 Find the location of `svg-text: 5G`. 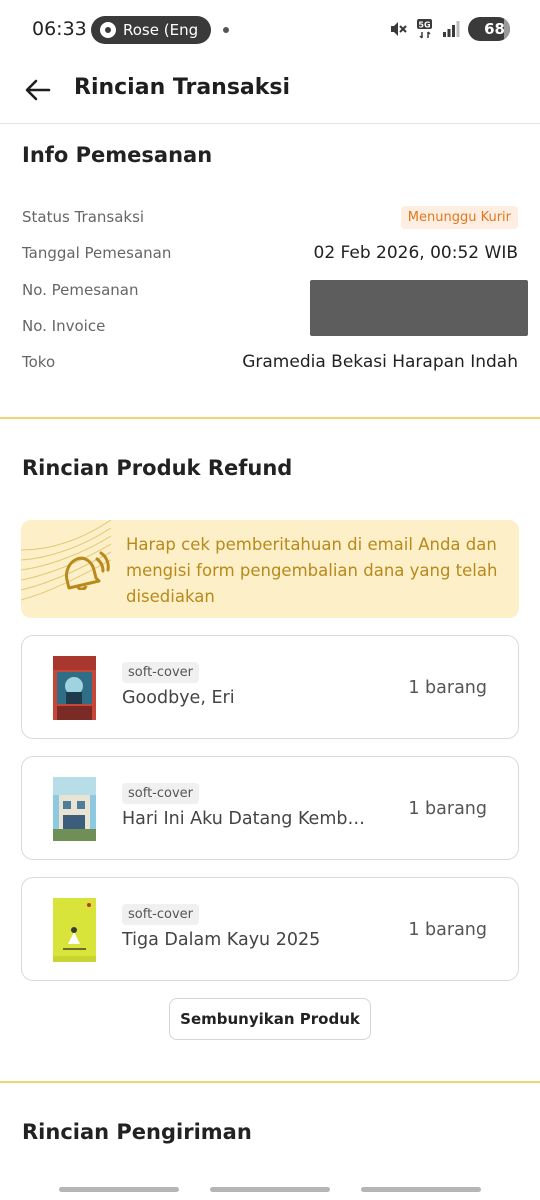

svg-text: 5G is located at coordinates (424, 25).